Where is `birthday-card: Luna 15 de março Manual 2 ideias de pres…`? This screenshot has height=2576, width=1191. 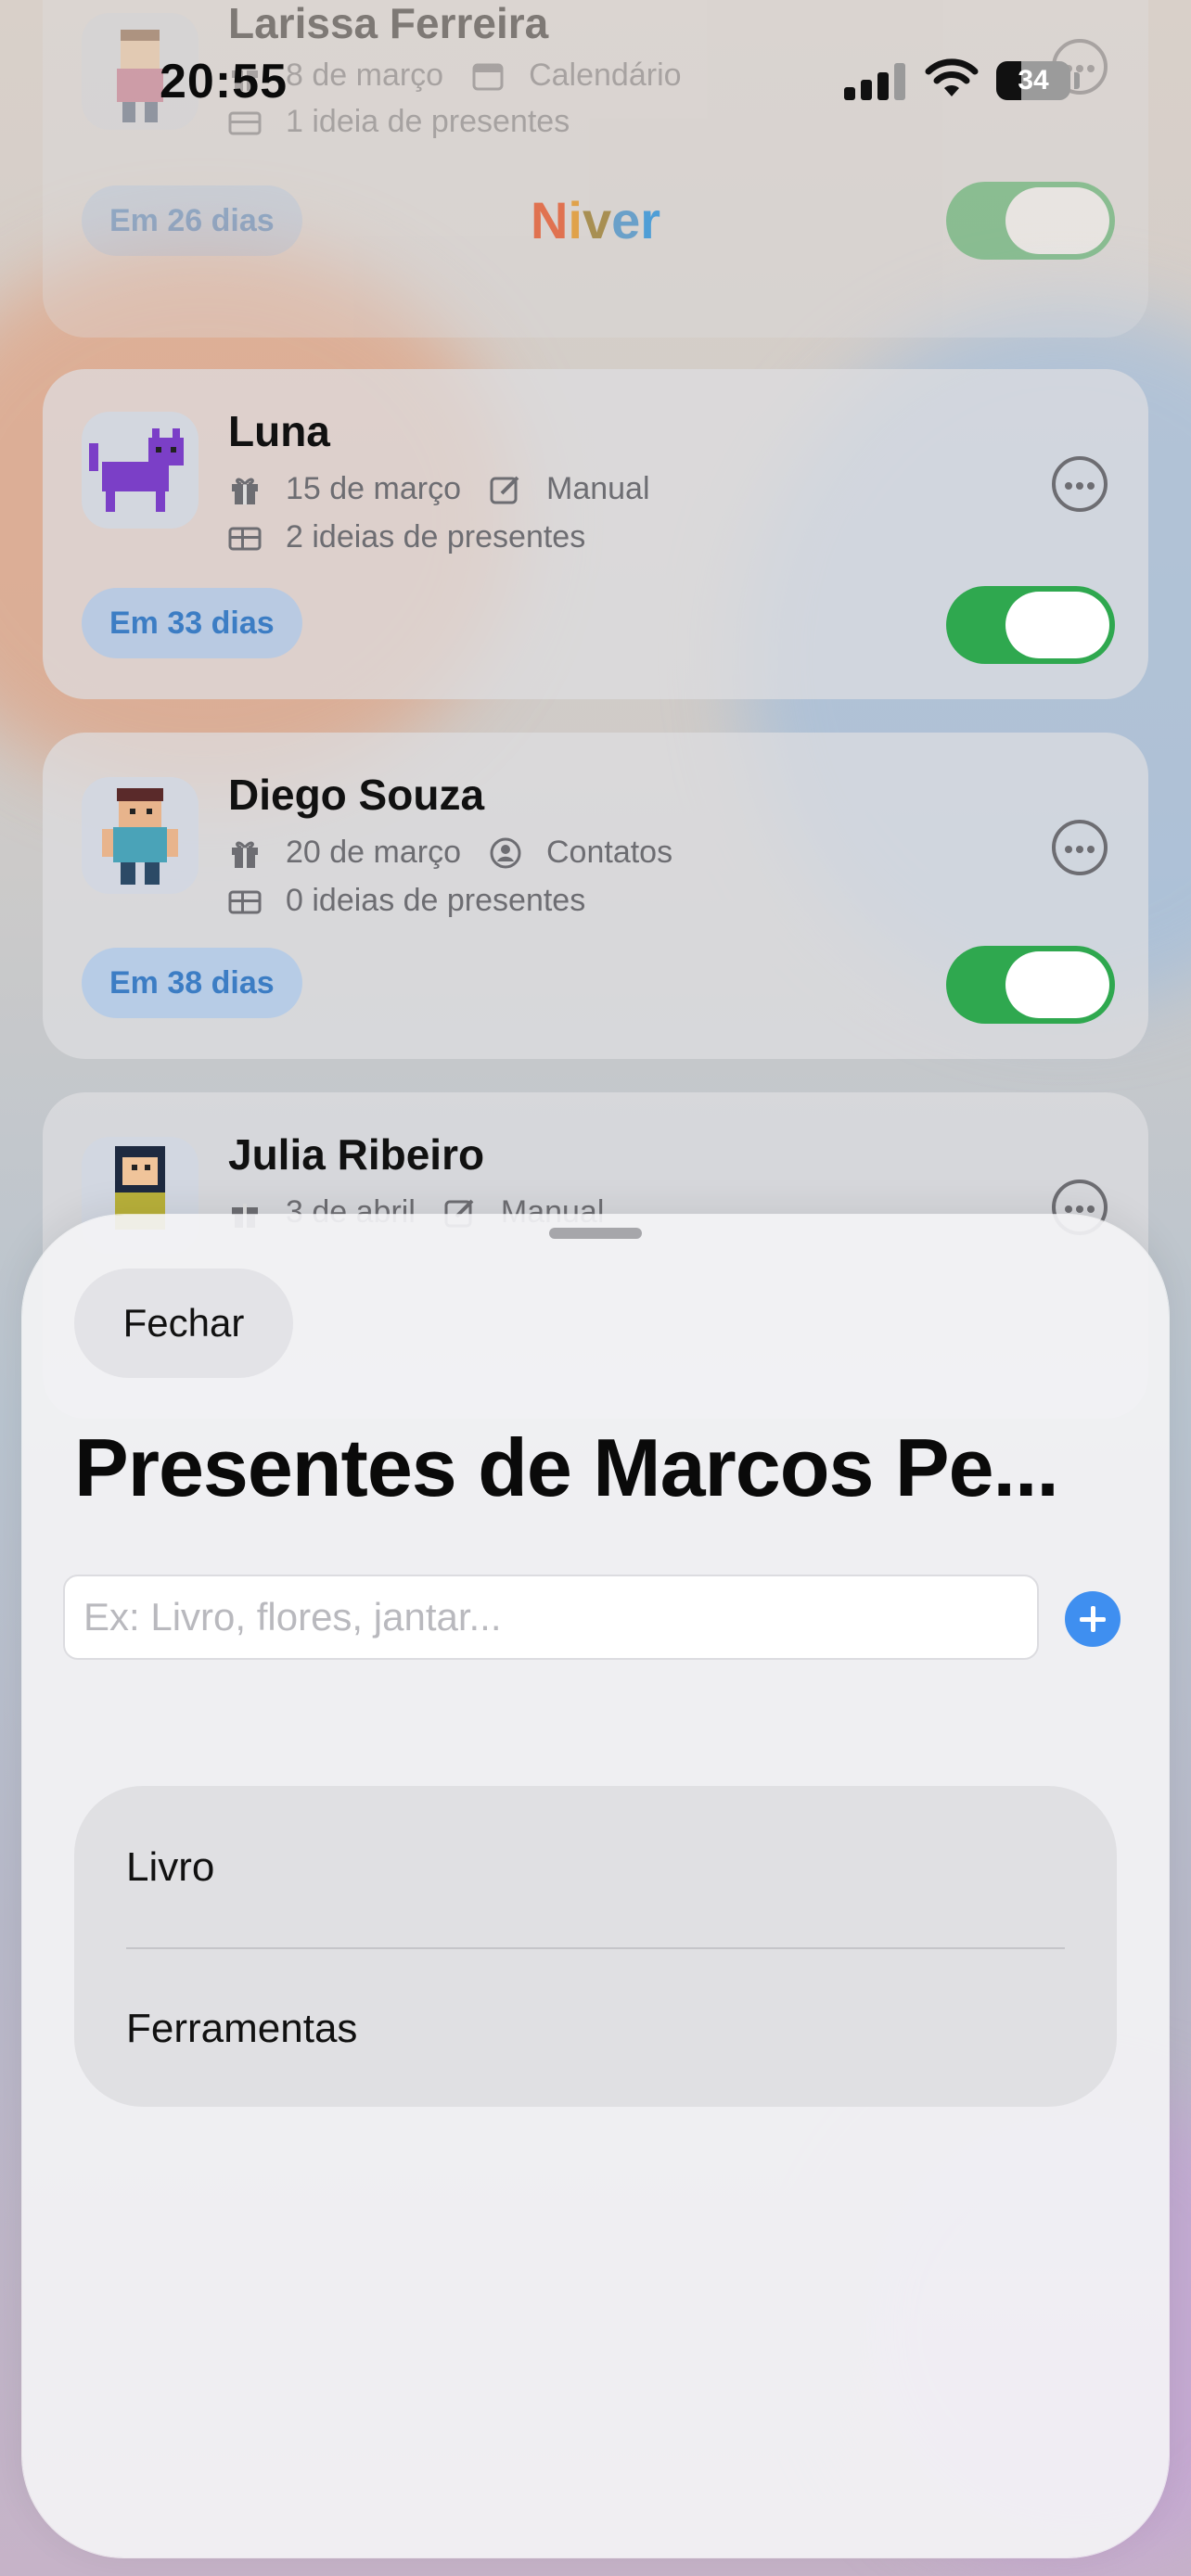
birthday-card: Luna 15 de março Manual 2 ideias de pres… is located at coordinates (595, 534).